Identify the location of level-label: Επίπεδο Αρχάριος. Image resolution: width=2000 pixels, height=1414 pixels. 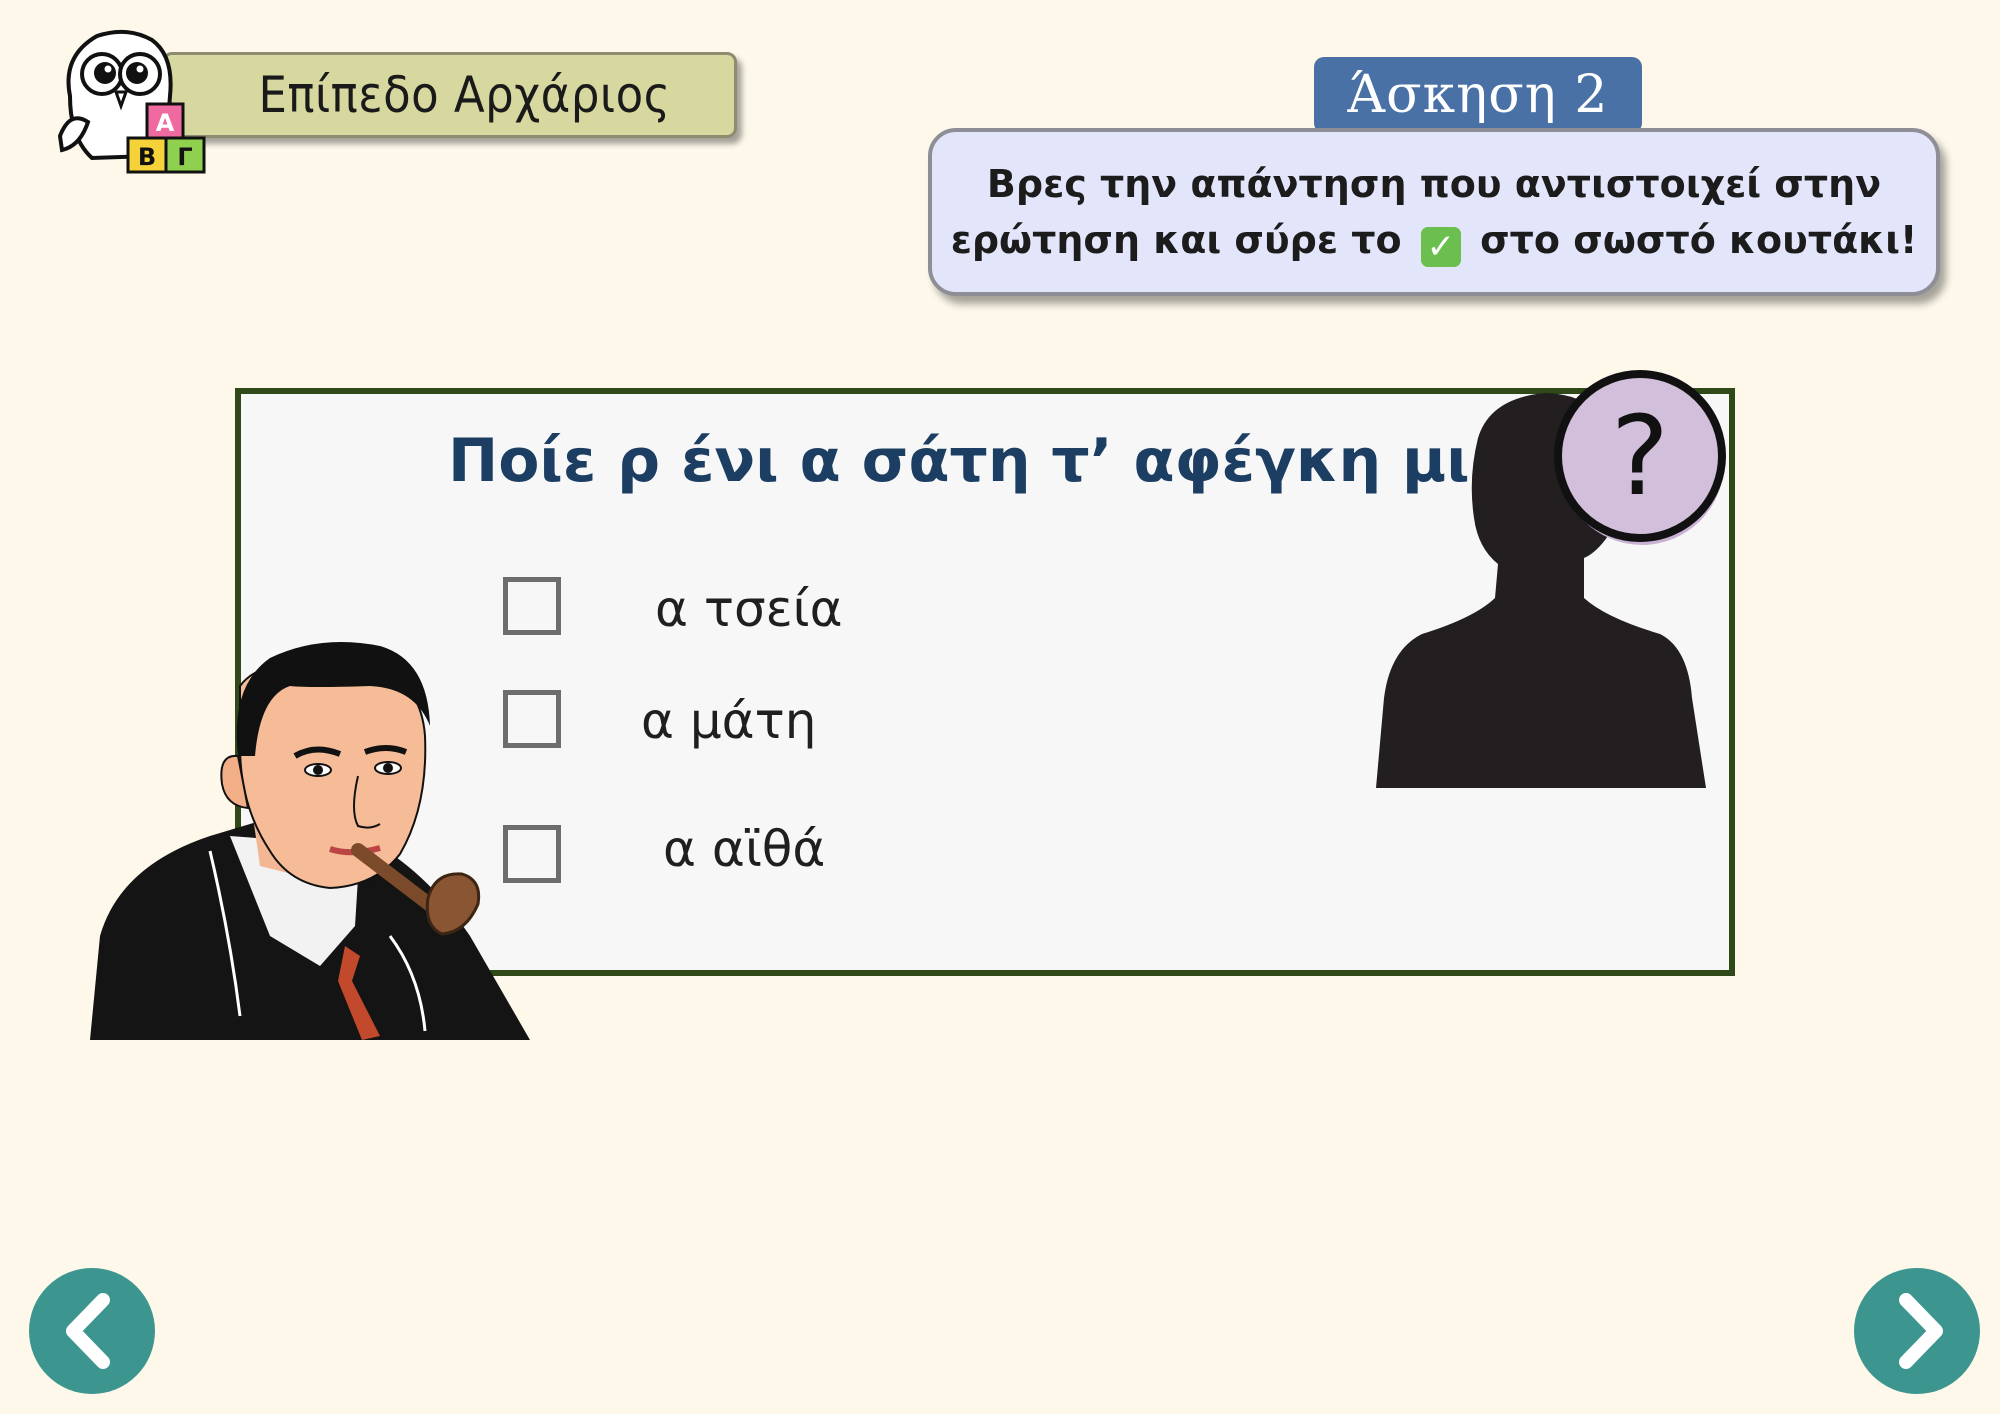
(464, 95).